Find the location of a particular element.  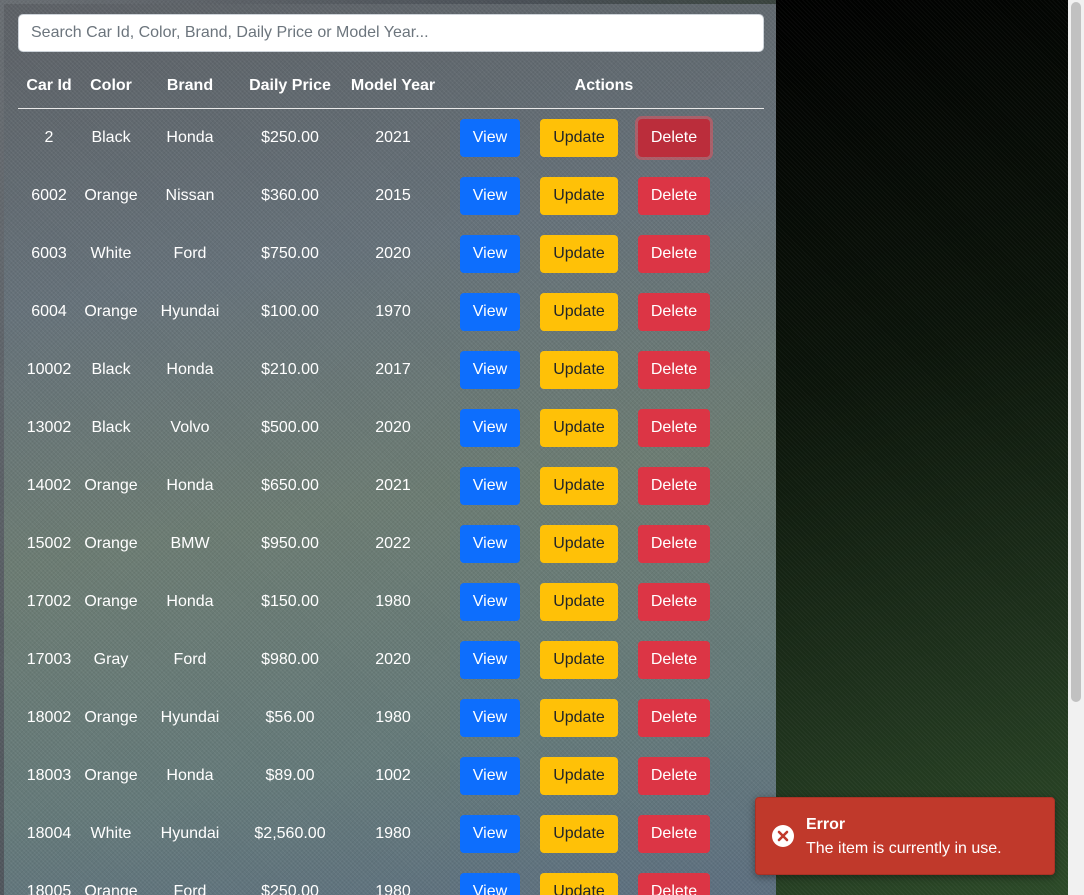

cell-model-year: 2017 is located at coordinates (393, 369).